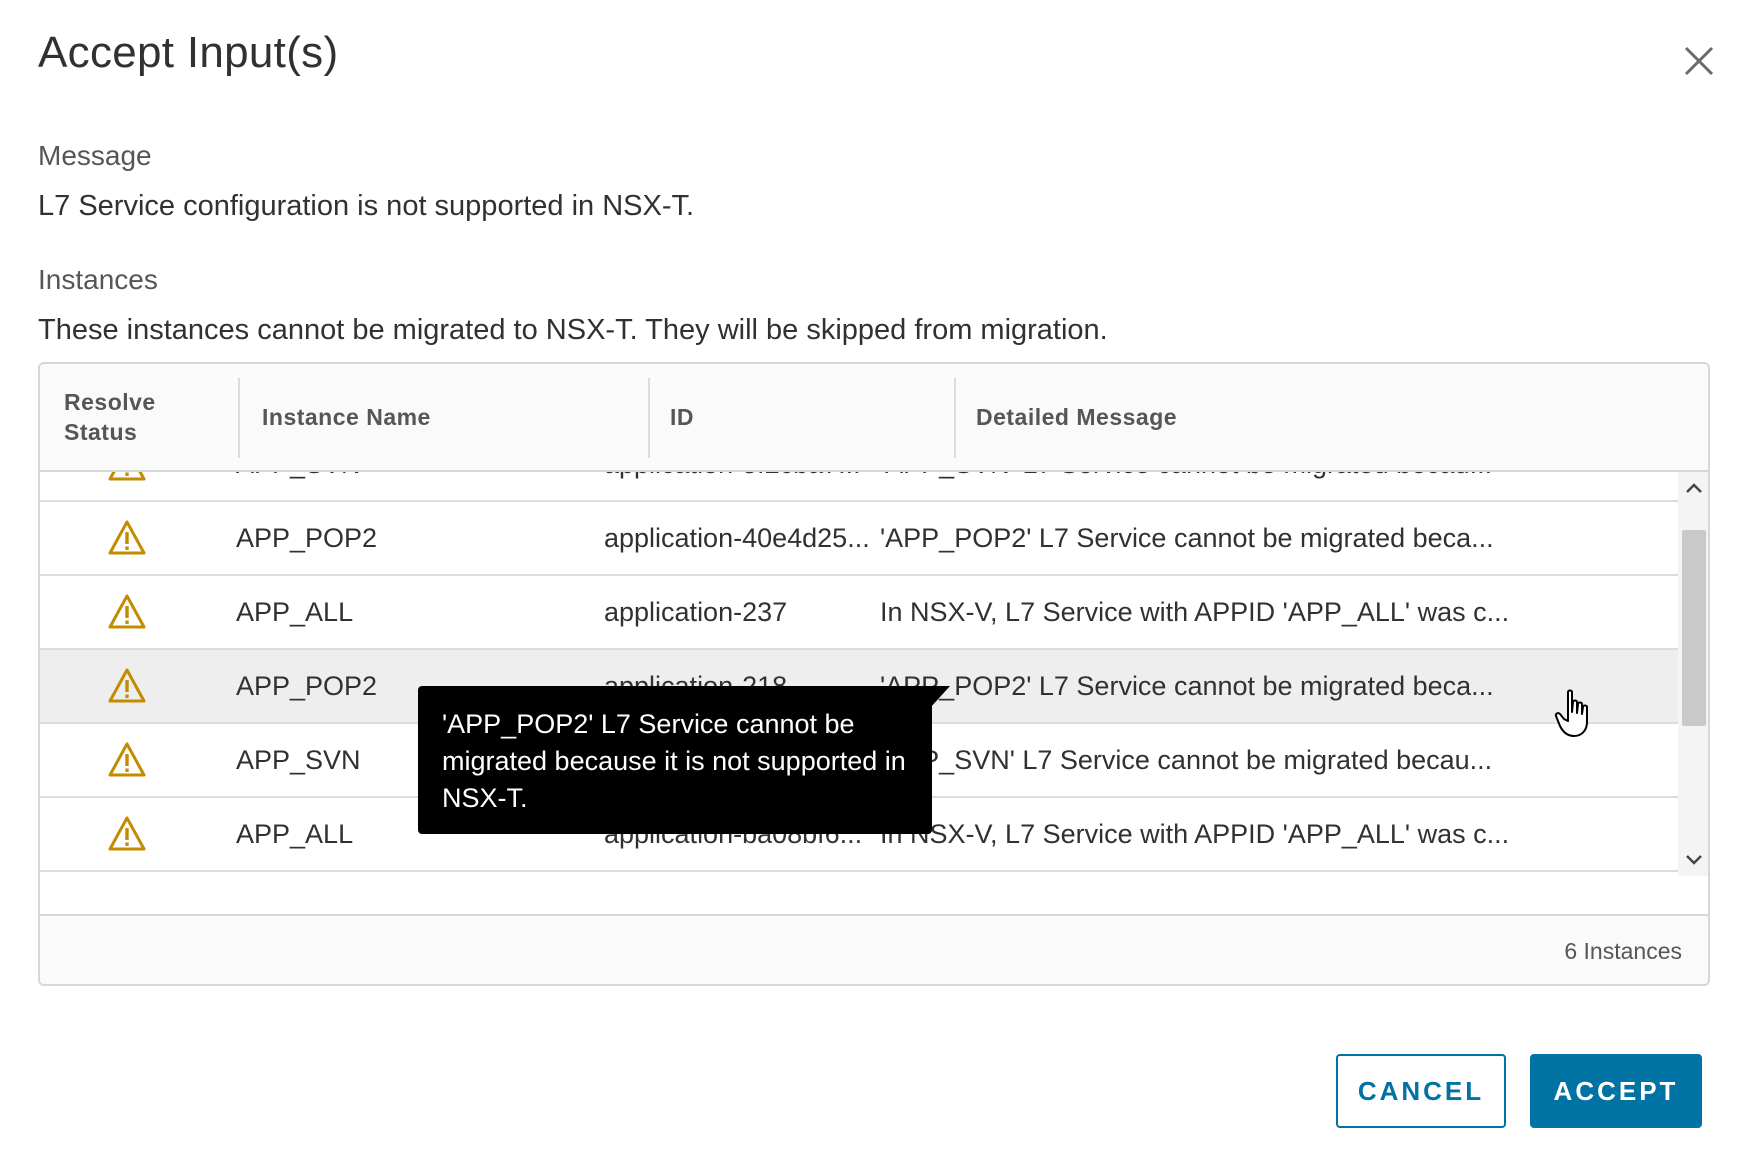  Describe the element at coordinates (1571, 713) in the screenshot. I see `hand-pointer-cursor-icon` at that location.